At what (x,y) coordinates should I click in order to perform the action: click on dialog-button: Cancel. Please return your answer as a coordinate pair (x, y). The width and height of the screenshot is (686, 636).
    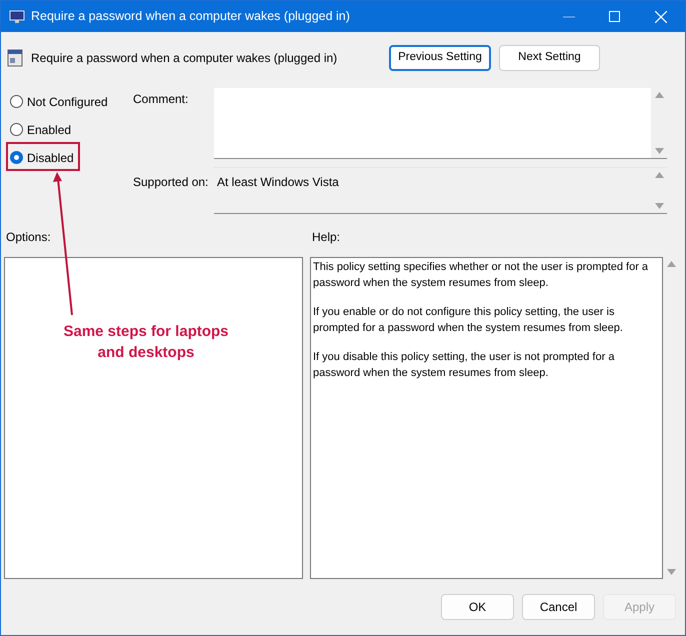
    Looking at the image, I should click on (558, 607).